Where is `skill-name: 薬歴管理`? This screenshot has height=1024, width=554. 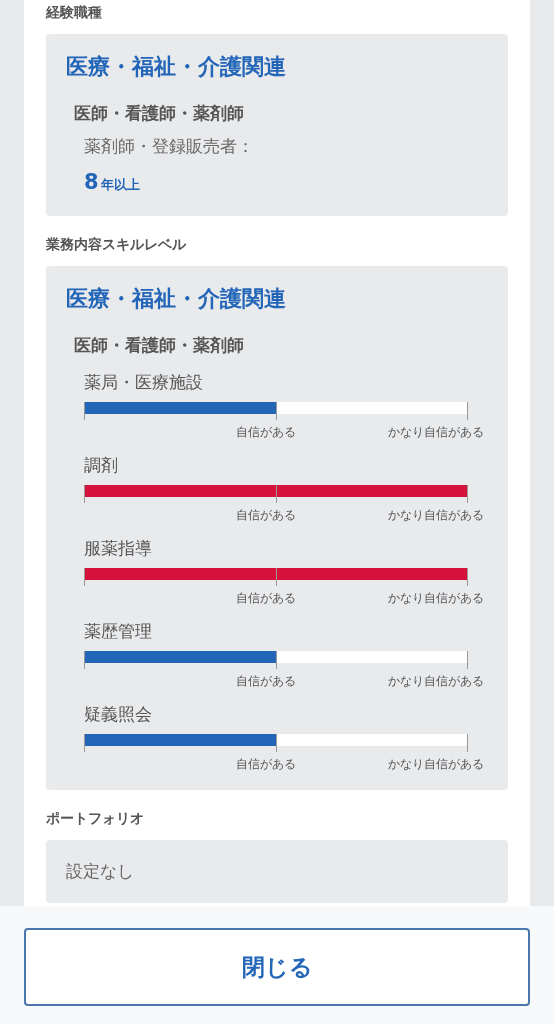 skill-name: 薬歴管理 is located at coordinates (118, 631).